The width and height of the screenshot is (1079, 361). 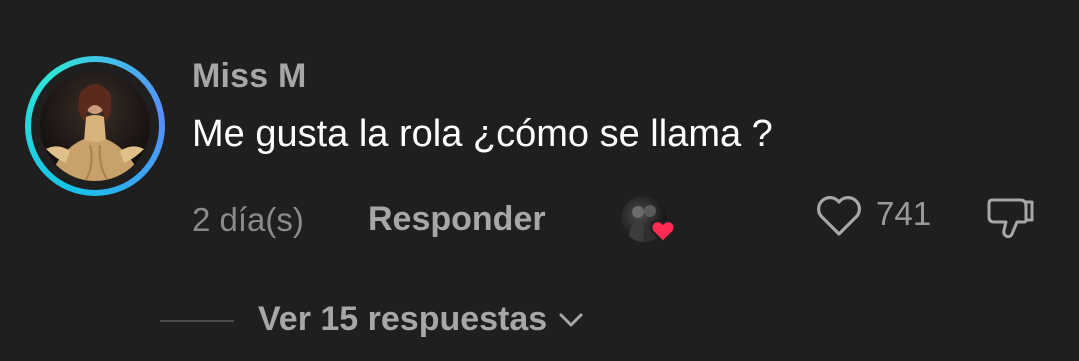 I want to click on heart-outline-icon, so click(x=839, y=216).